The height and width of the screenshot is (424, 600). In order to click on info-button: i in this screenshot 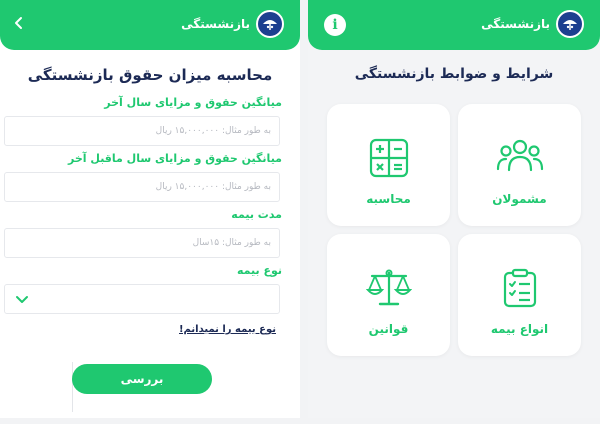, I will do `click(335, 25)`.